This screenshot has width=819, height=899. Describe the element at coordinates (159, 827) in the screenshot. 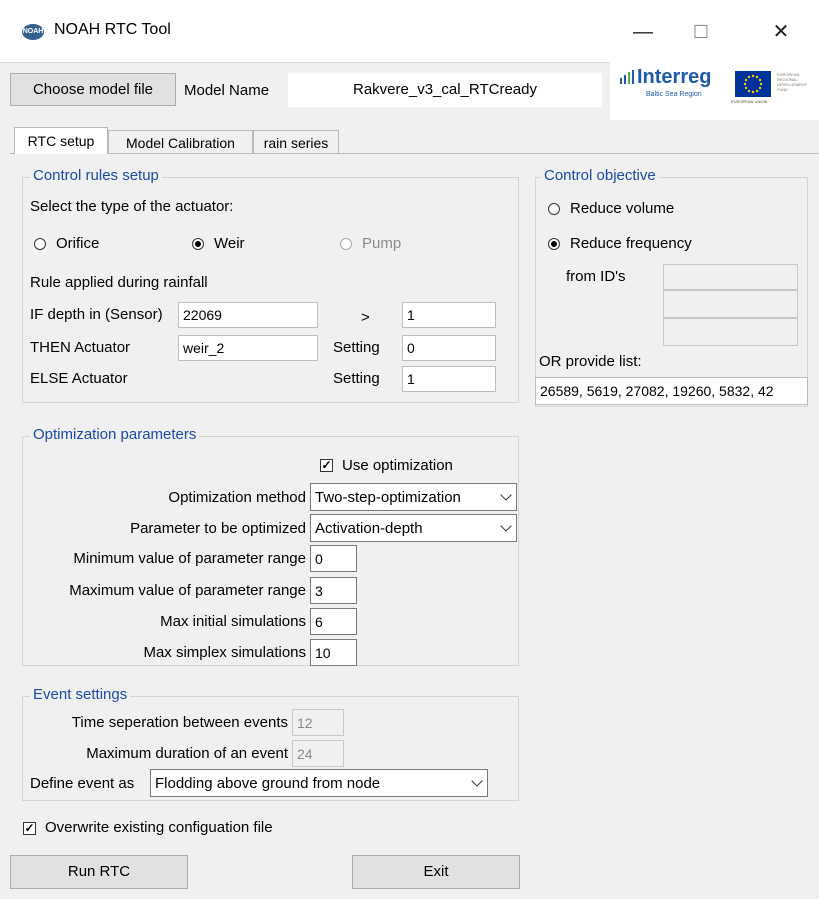

I see `overwrite-config-label: Overwrite existing configuation file` at that location.